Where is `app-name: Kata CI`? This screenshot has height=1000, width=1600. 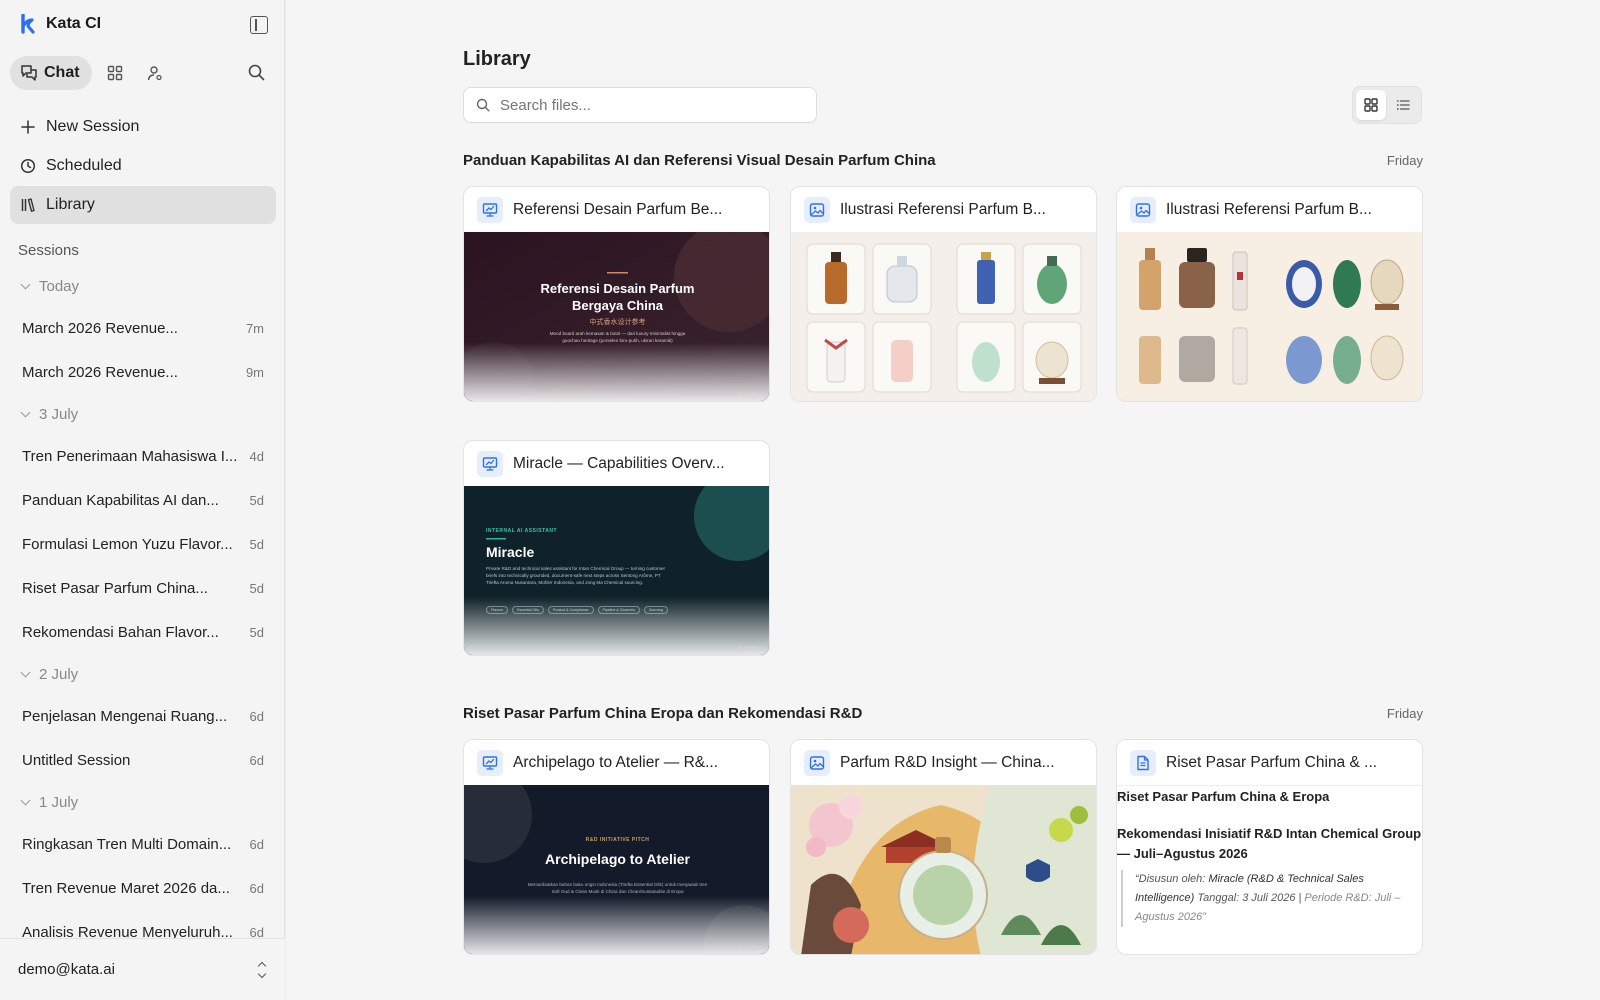
app-name: Kata CI is located at coordinates (74, 23).